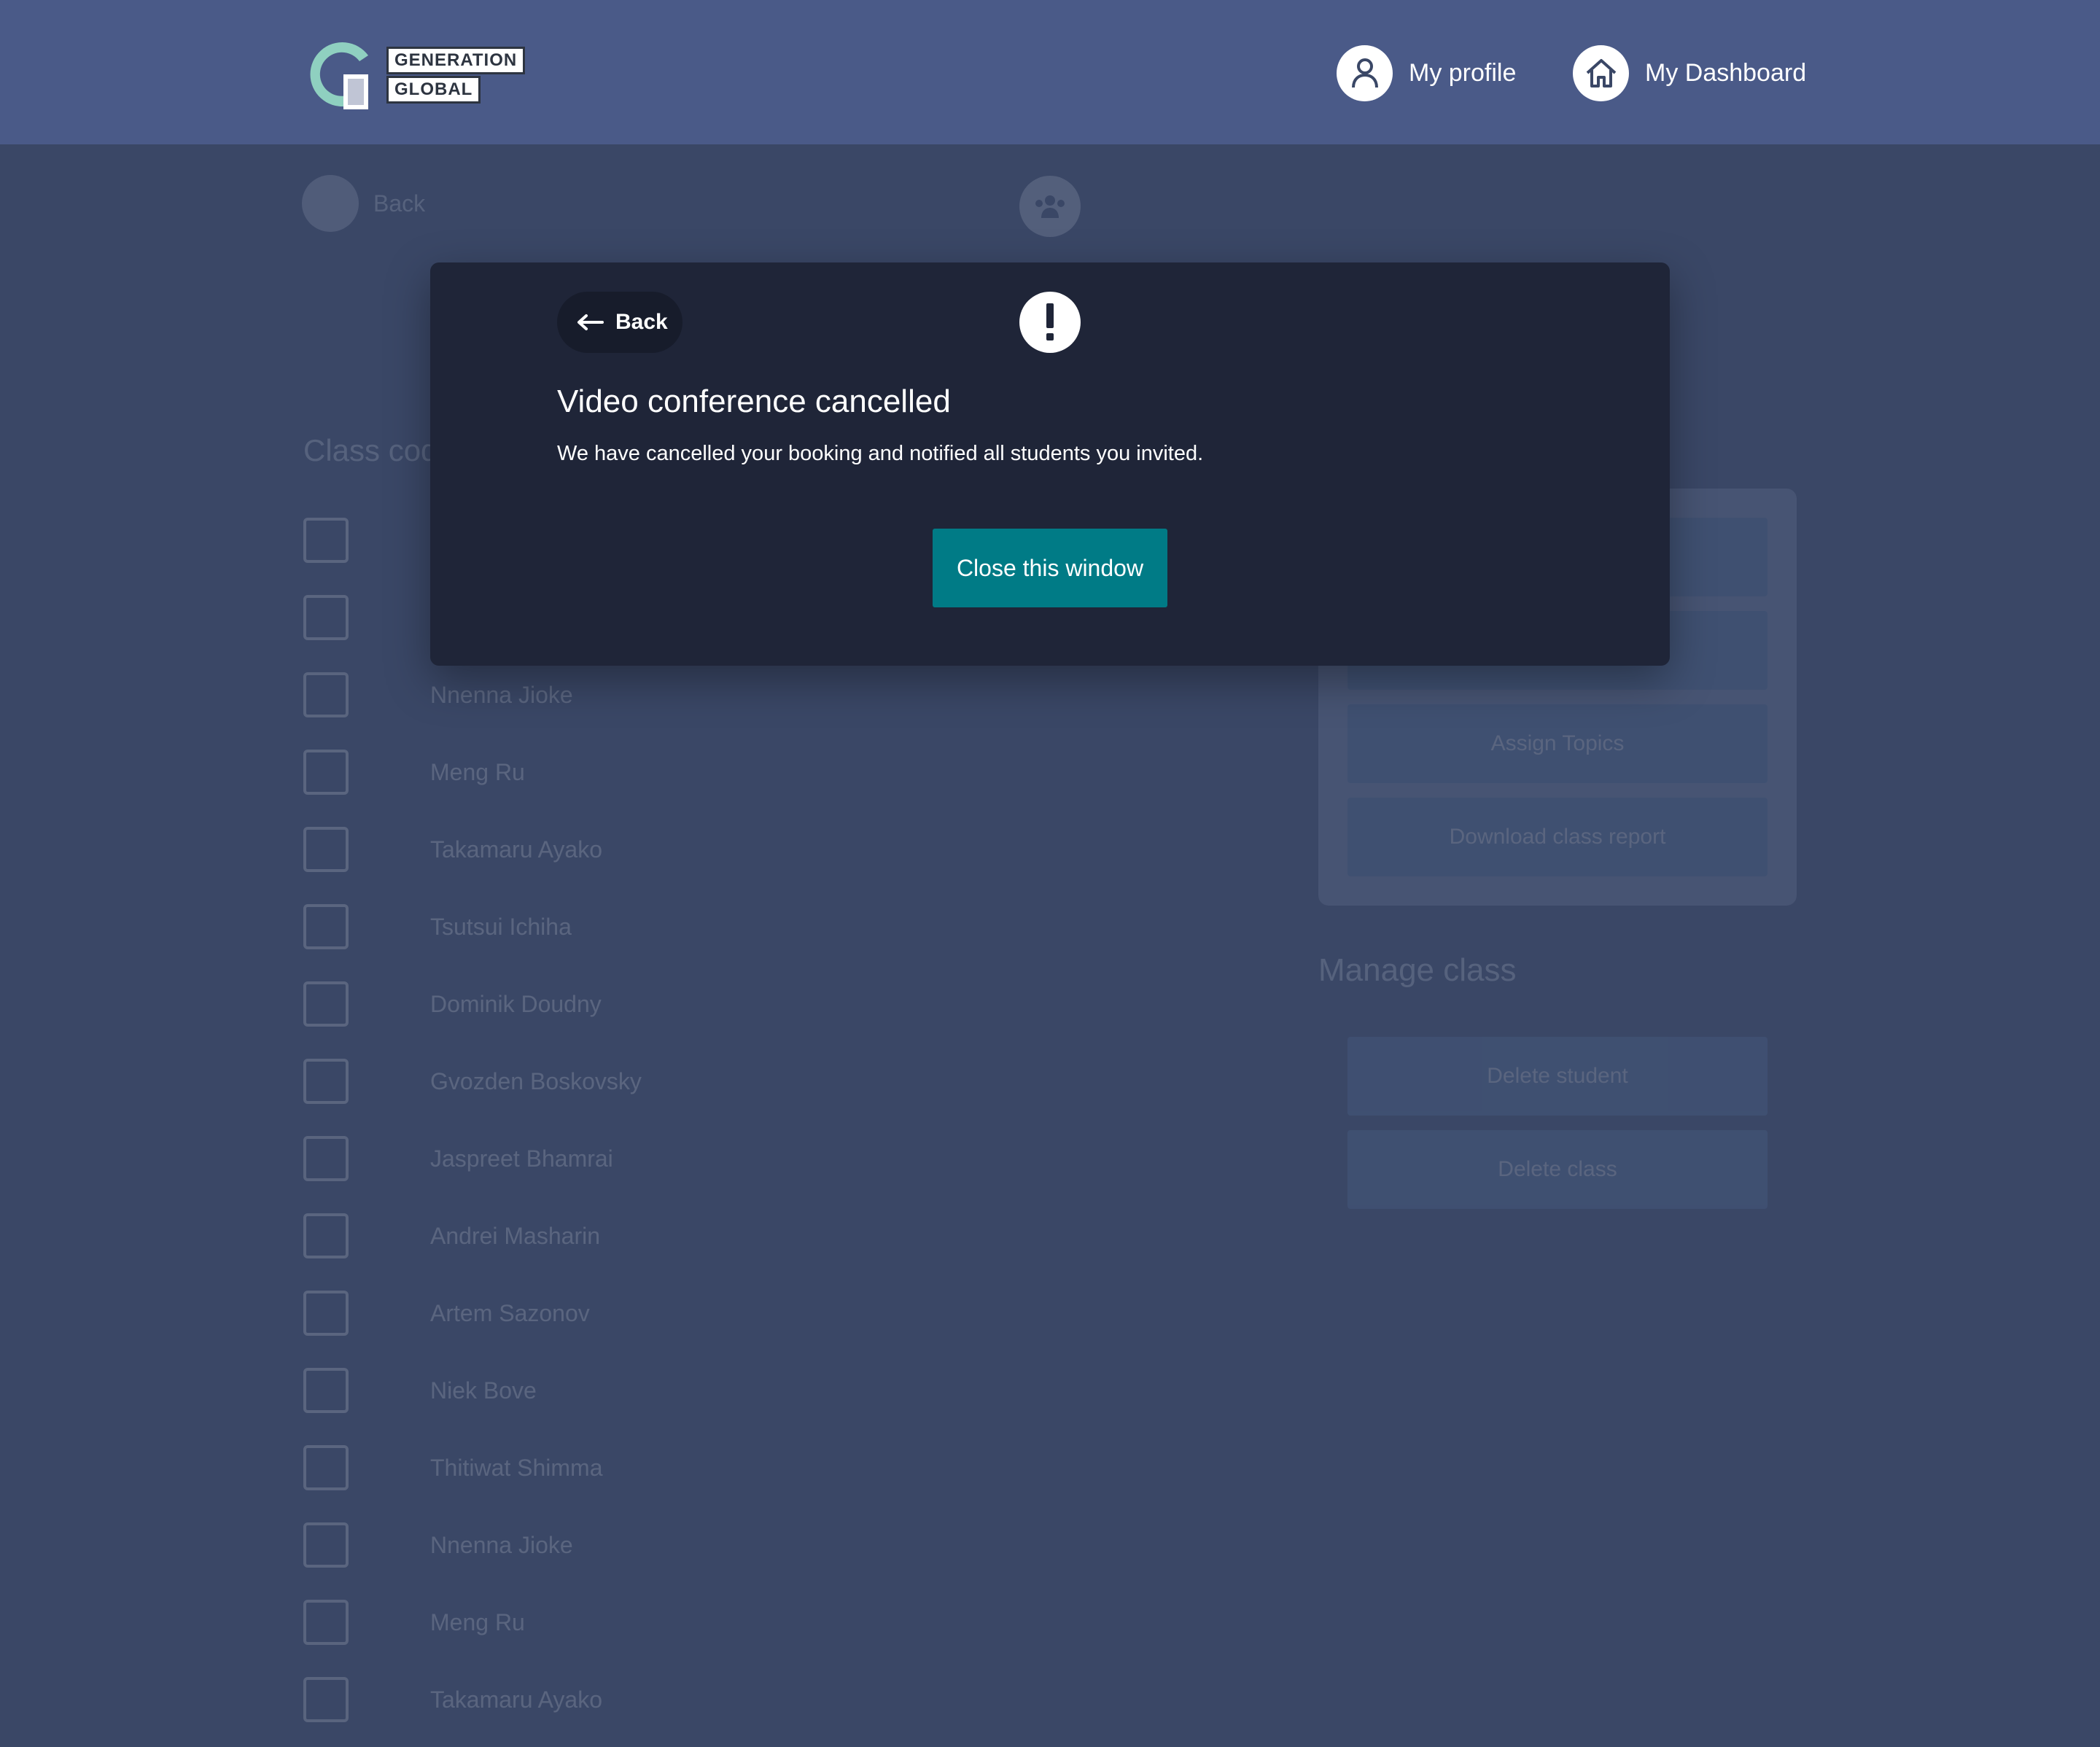 The width and height of the screenshot is (2100, 1747). I want to click on student-name: Andrei Masharin, so click(515, 1235).